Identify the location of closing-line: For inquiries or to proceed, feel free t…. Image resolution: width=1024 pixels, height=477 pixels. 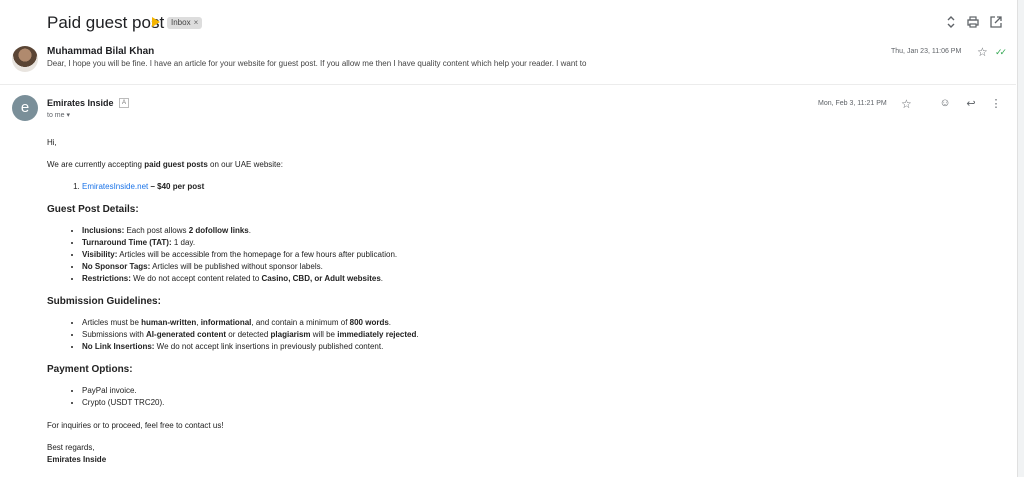
(135, 425).